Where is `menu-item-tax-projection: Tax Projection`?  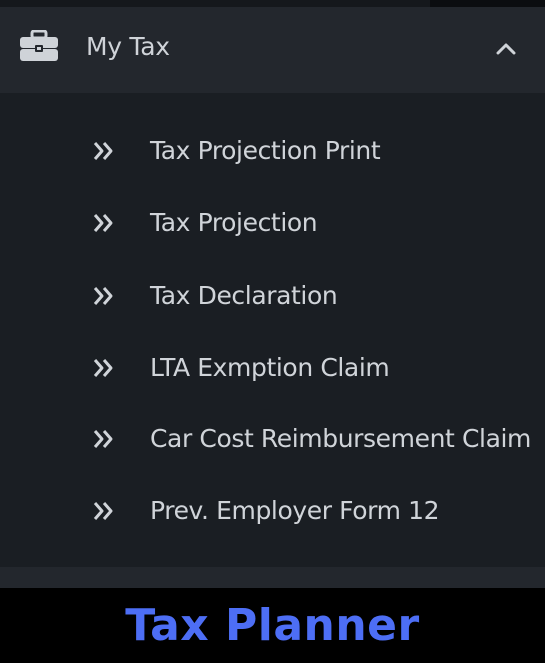 menu-item-tax-projection: Tax Projection is located at coordinates (272, 223).